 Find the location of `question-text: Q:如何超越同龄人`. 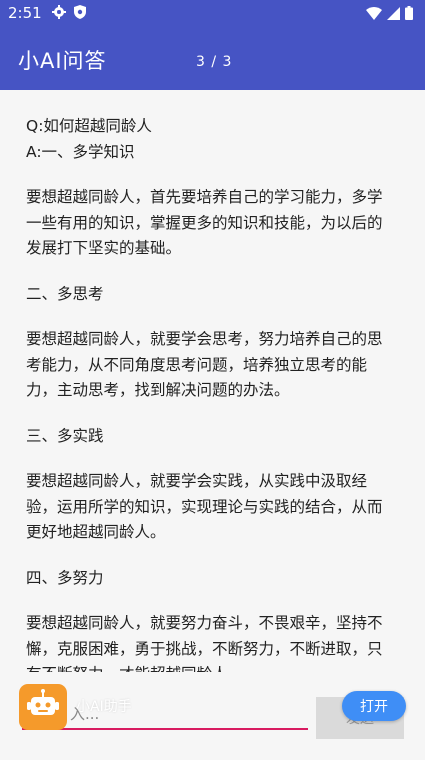

question-text: Q:如何超越同龄人 is located at coordinates (89, 126).